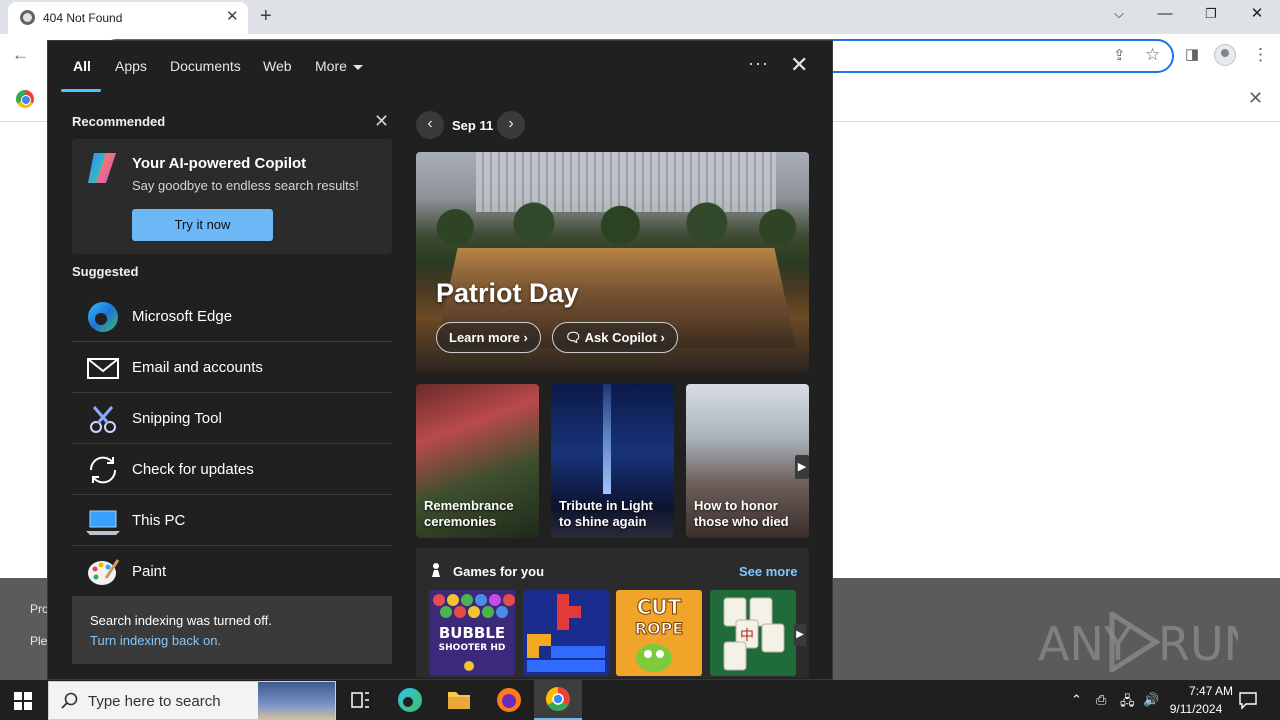  What do you see at coordinates (103, 368) in the screenshot?
I see `mail-icon` at bounding box center [103, 368].